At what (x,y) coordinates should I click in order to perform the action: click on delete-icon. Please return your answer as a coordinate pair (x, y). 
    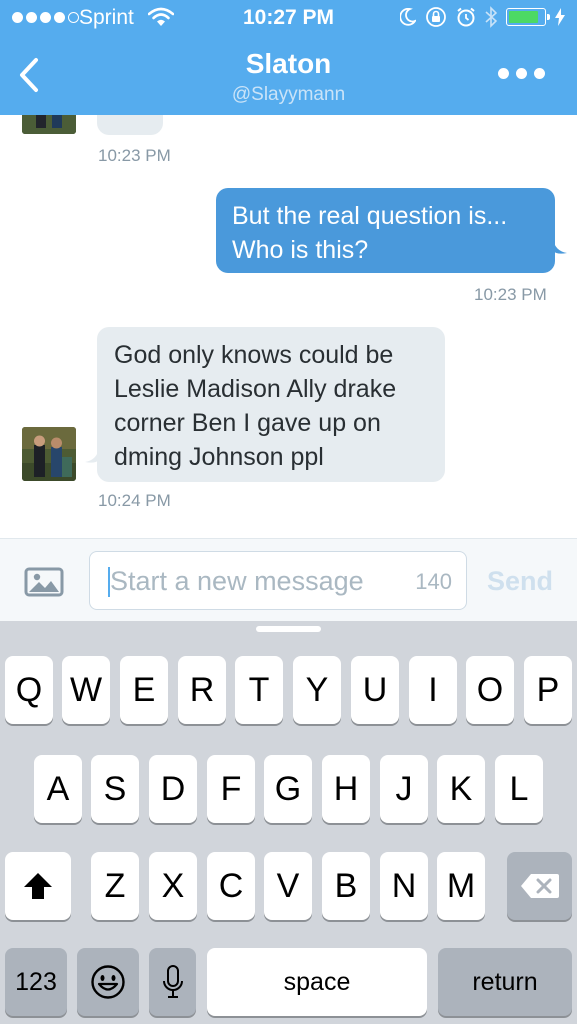
    Looking at the image, I should click on (539, 886).